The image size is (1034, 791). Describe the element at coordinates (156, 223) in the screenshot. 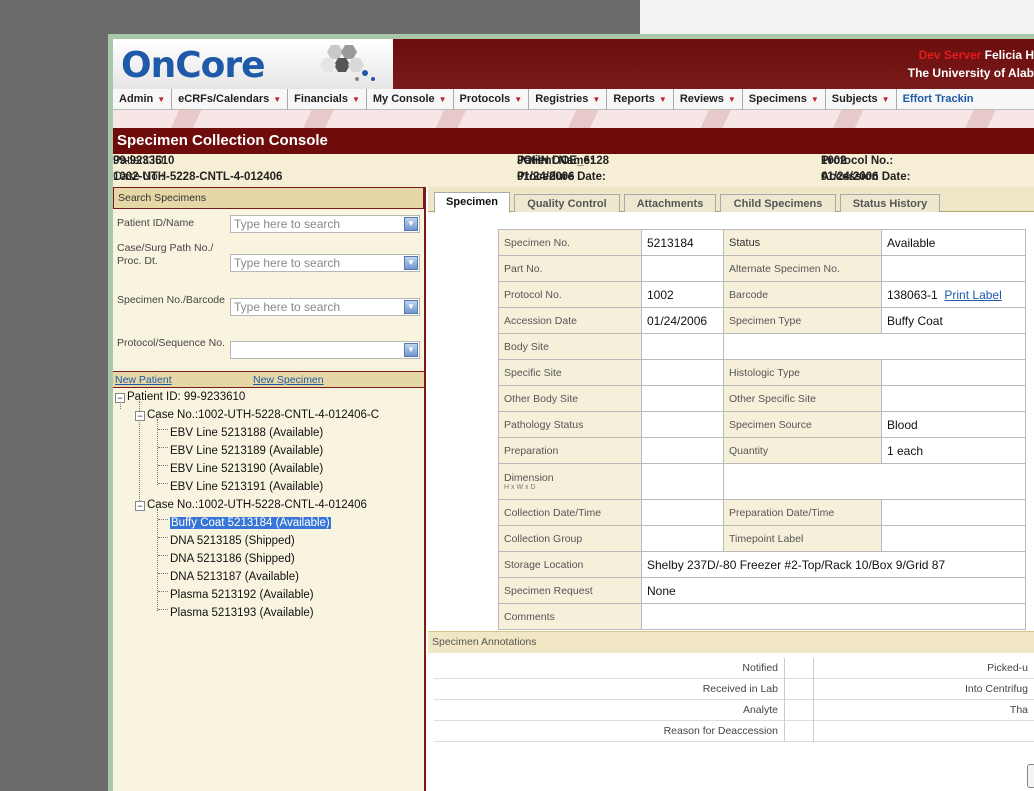

I see `search-label: Patient ID/Name` at that location.